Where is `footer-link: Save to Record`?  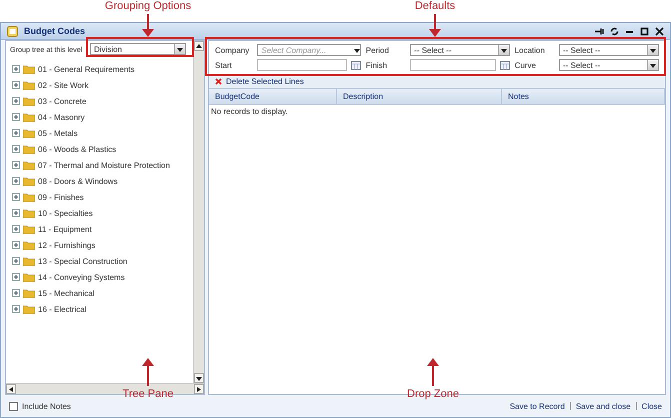
footer-link: Save to Record is located at coordinates (537, 406).